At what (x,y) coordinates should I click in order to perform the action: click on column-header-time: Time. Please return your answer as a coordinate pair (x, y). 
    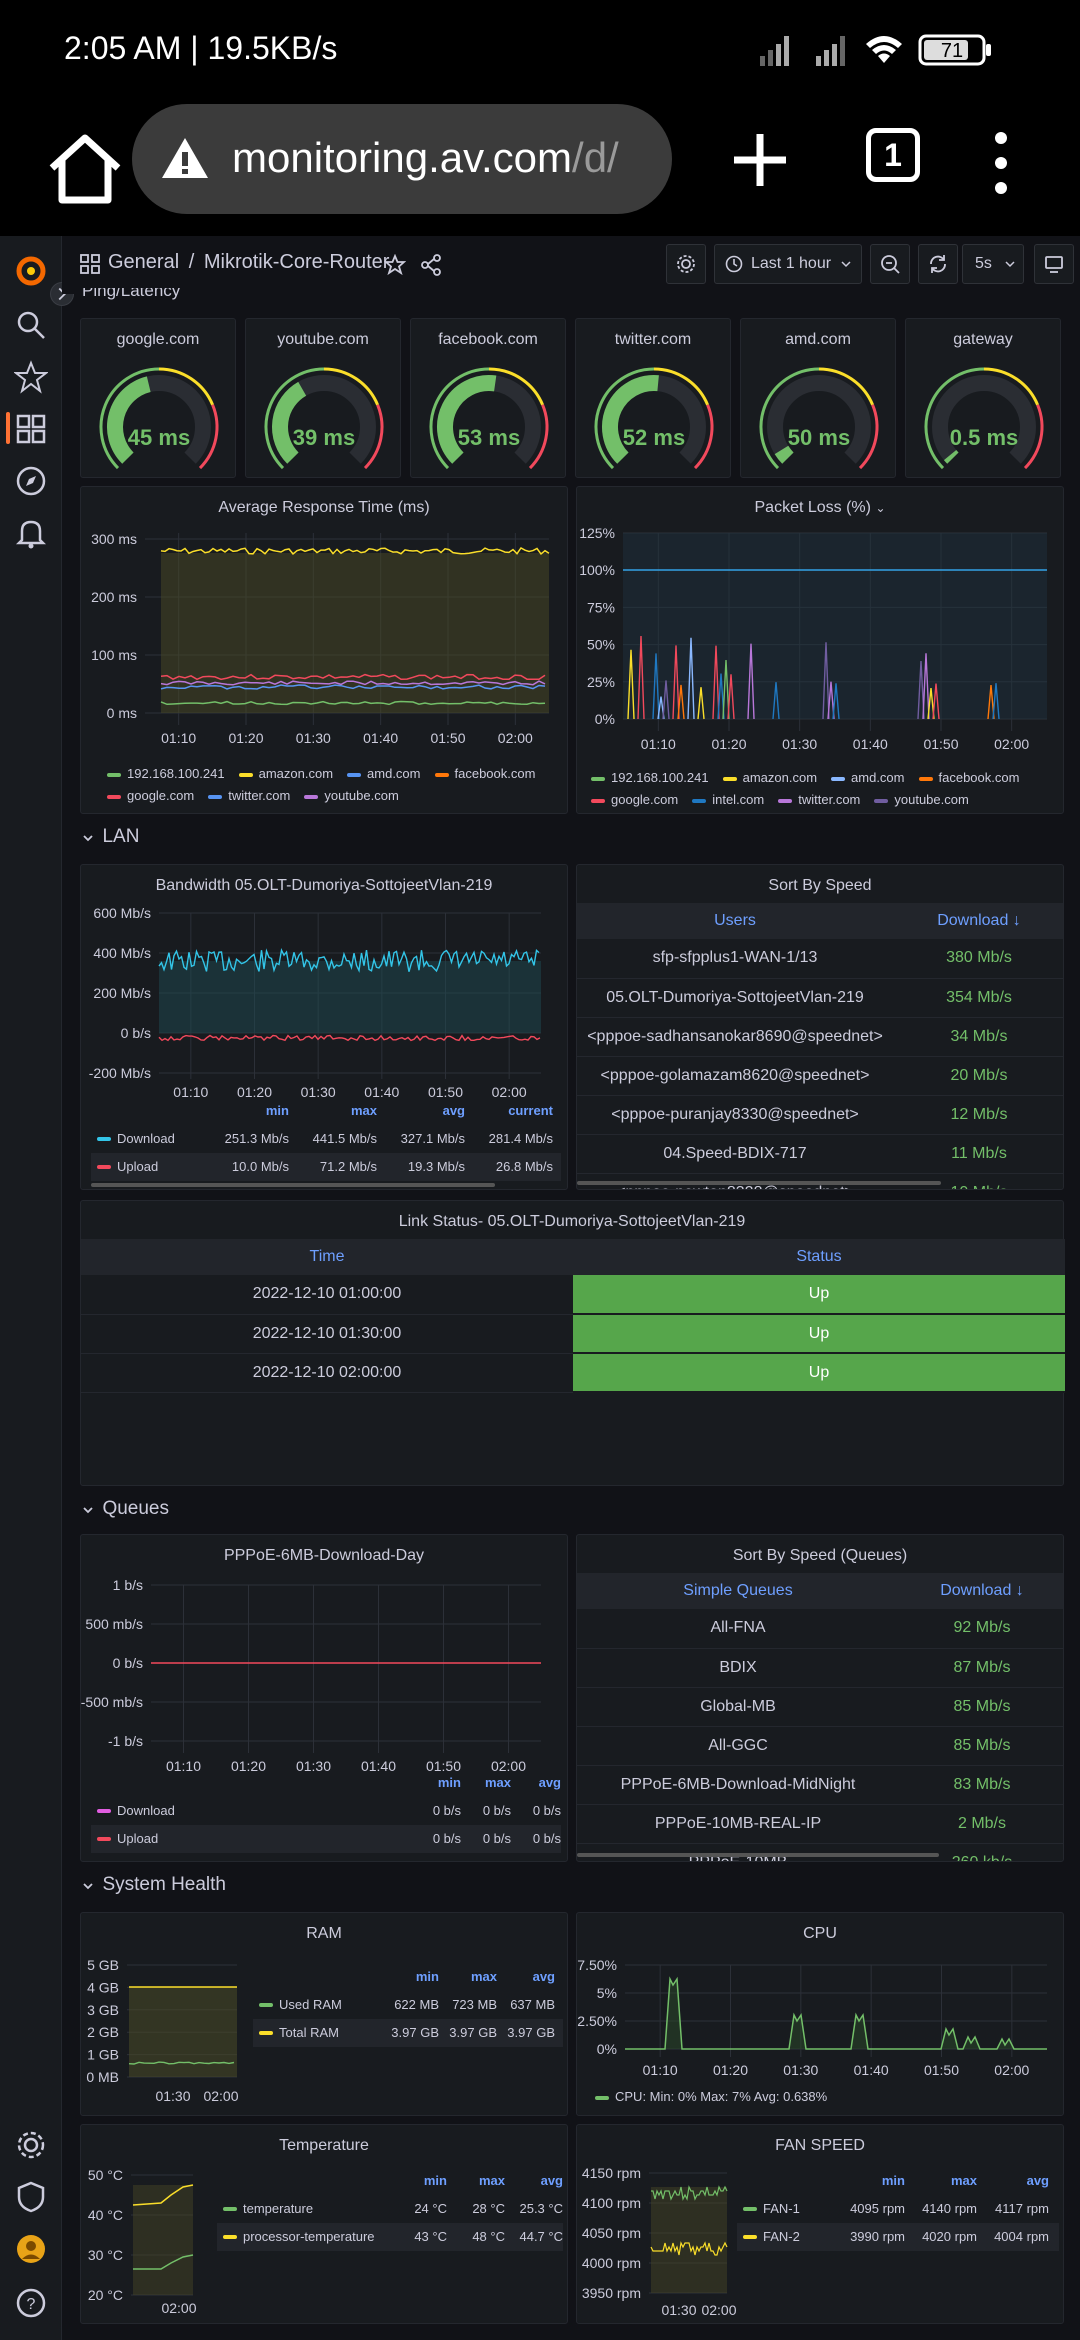
    Looking at the image, I should click on (327, 1257).